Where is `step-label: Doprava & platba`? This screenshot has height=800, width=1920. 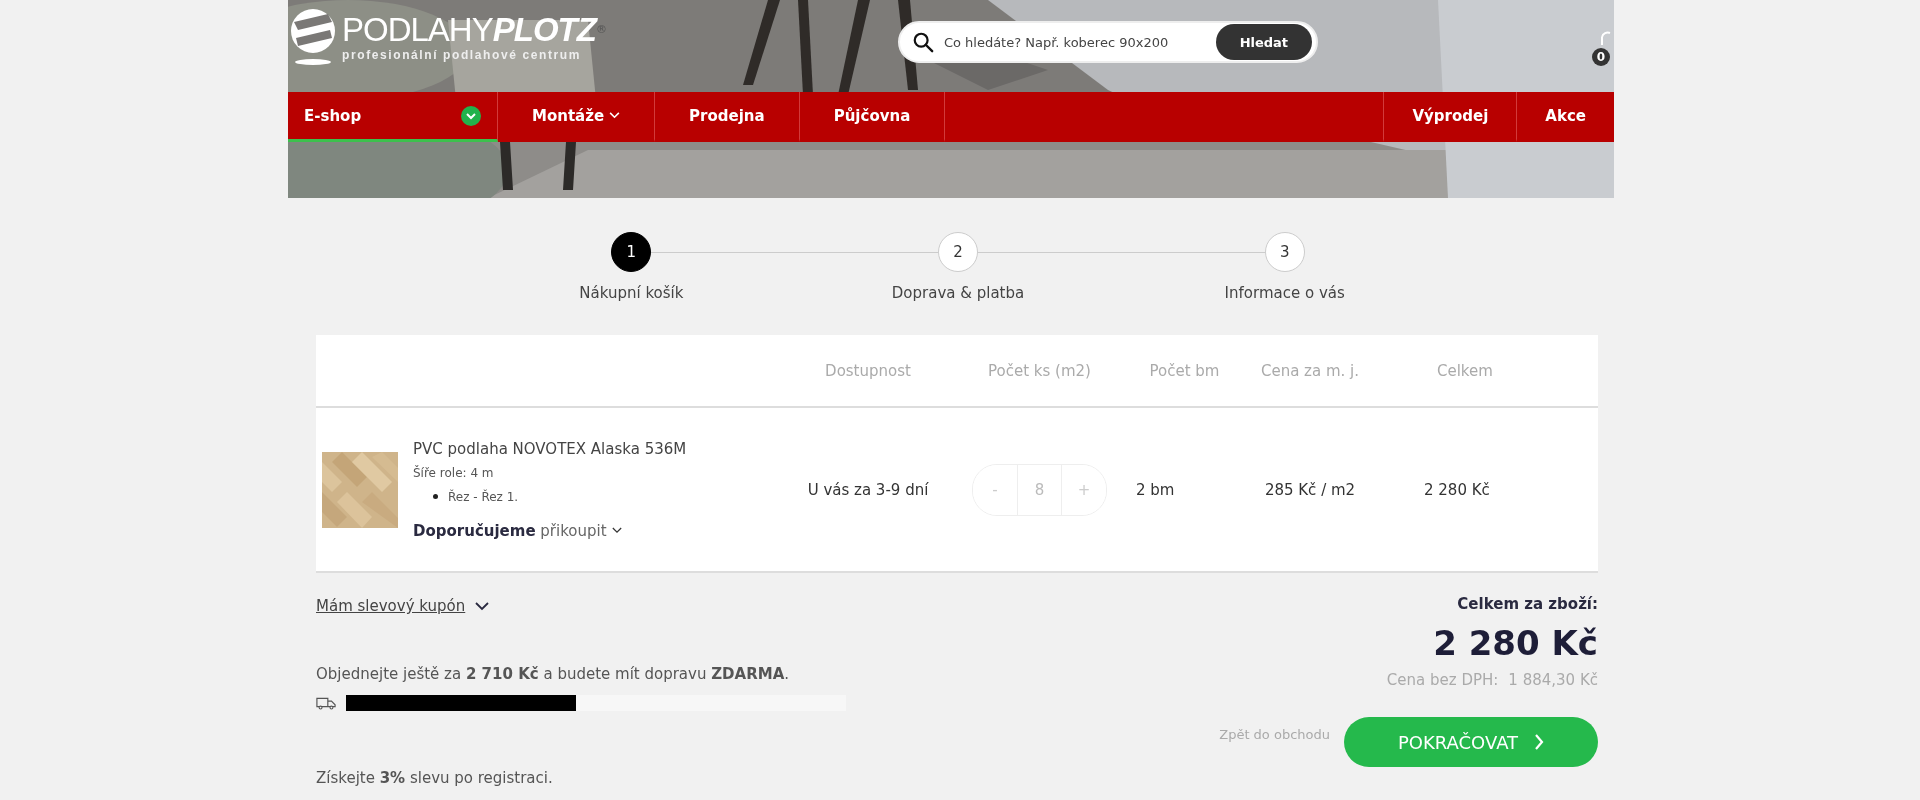
step-label: Doprava & platba is located at coordinates (958, 293).